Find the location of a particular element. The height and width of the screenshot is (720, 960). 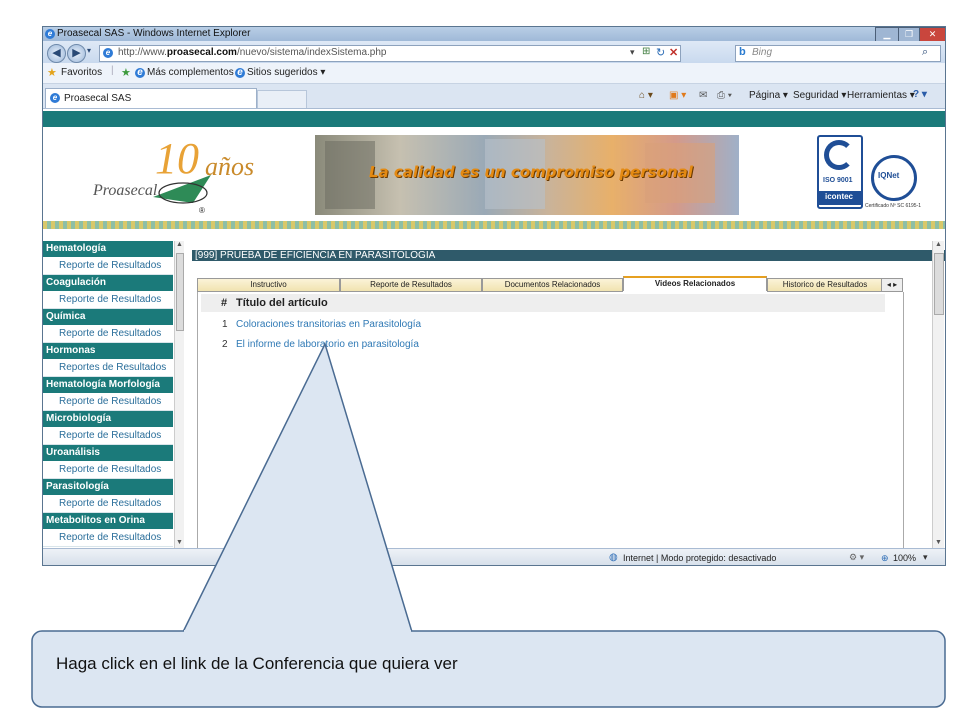

callout-seam is located at coordinates (297, 631).